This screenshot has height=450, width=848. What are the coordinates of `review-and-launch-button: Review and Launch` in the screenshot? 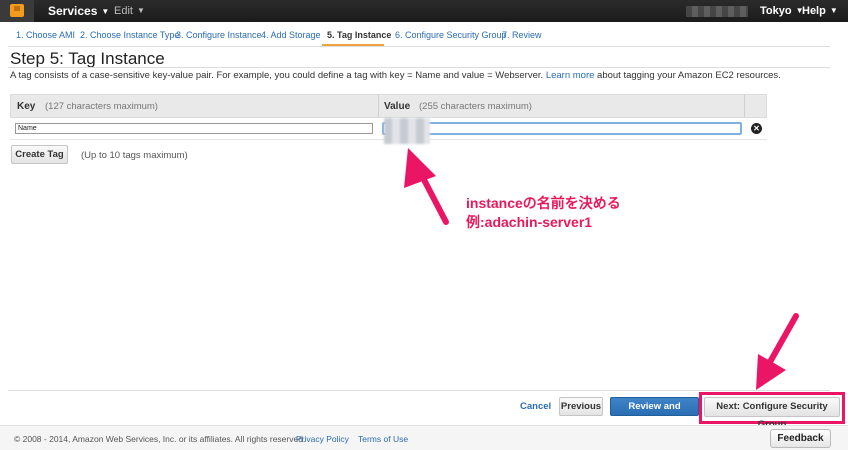 It's located at (654, 413).